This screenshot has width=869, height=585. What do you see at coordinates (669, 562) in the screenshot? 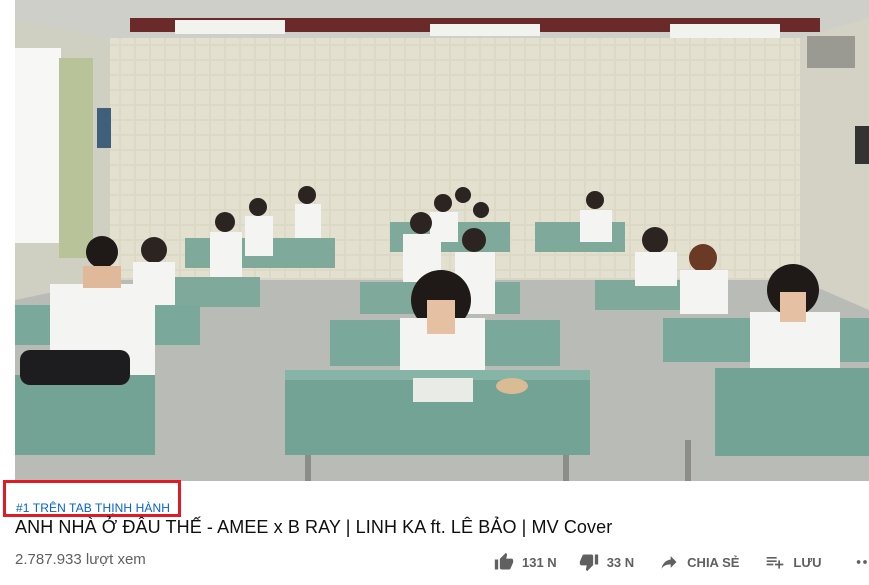
I see `share-icon` at bounding box center [669, 562].